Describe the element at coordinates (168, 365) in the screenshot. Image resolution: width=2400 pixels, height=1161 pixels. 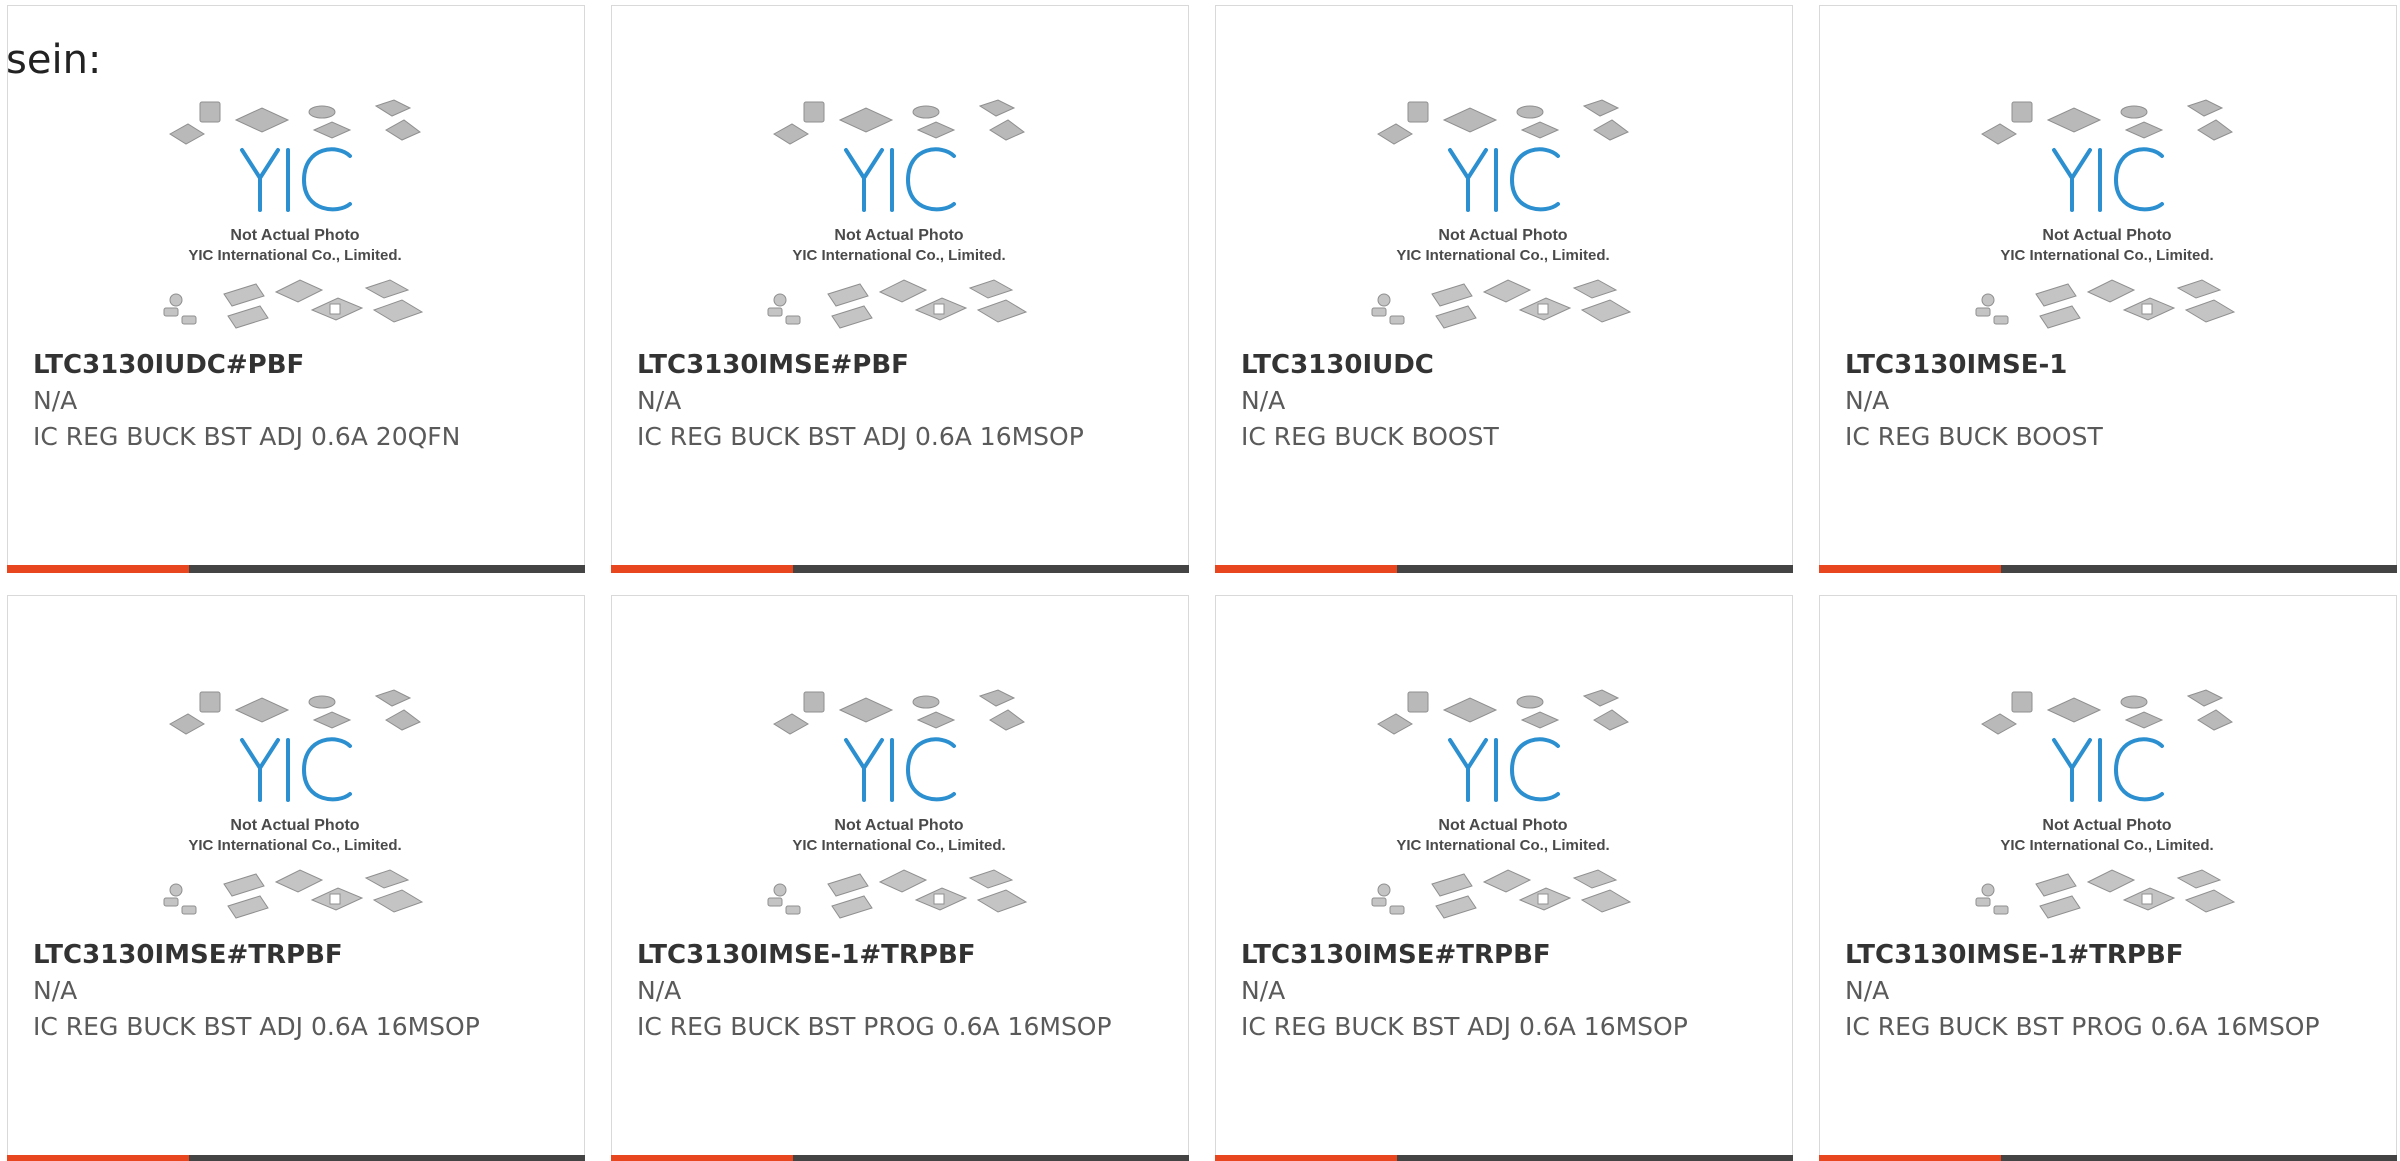
I see `product-part-number: LTC3130IUDC#PBF` at that location.